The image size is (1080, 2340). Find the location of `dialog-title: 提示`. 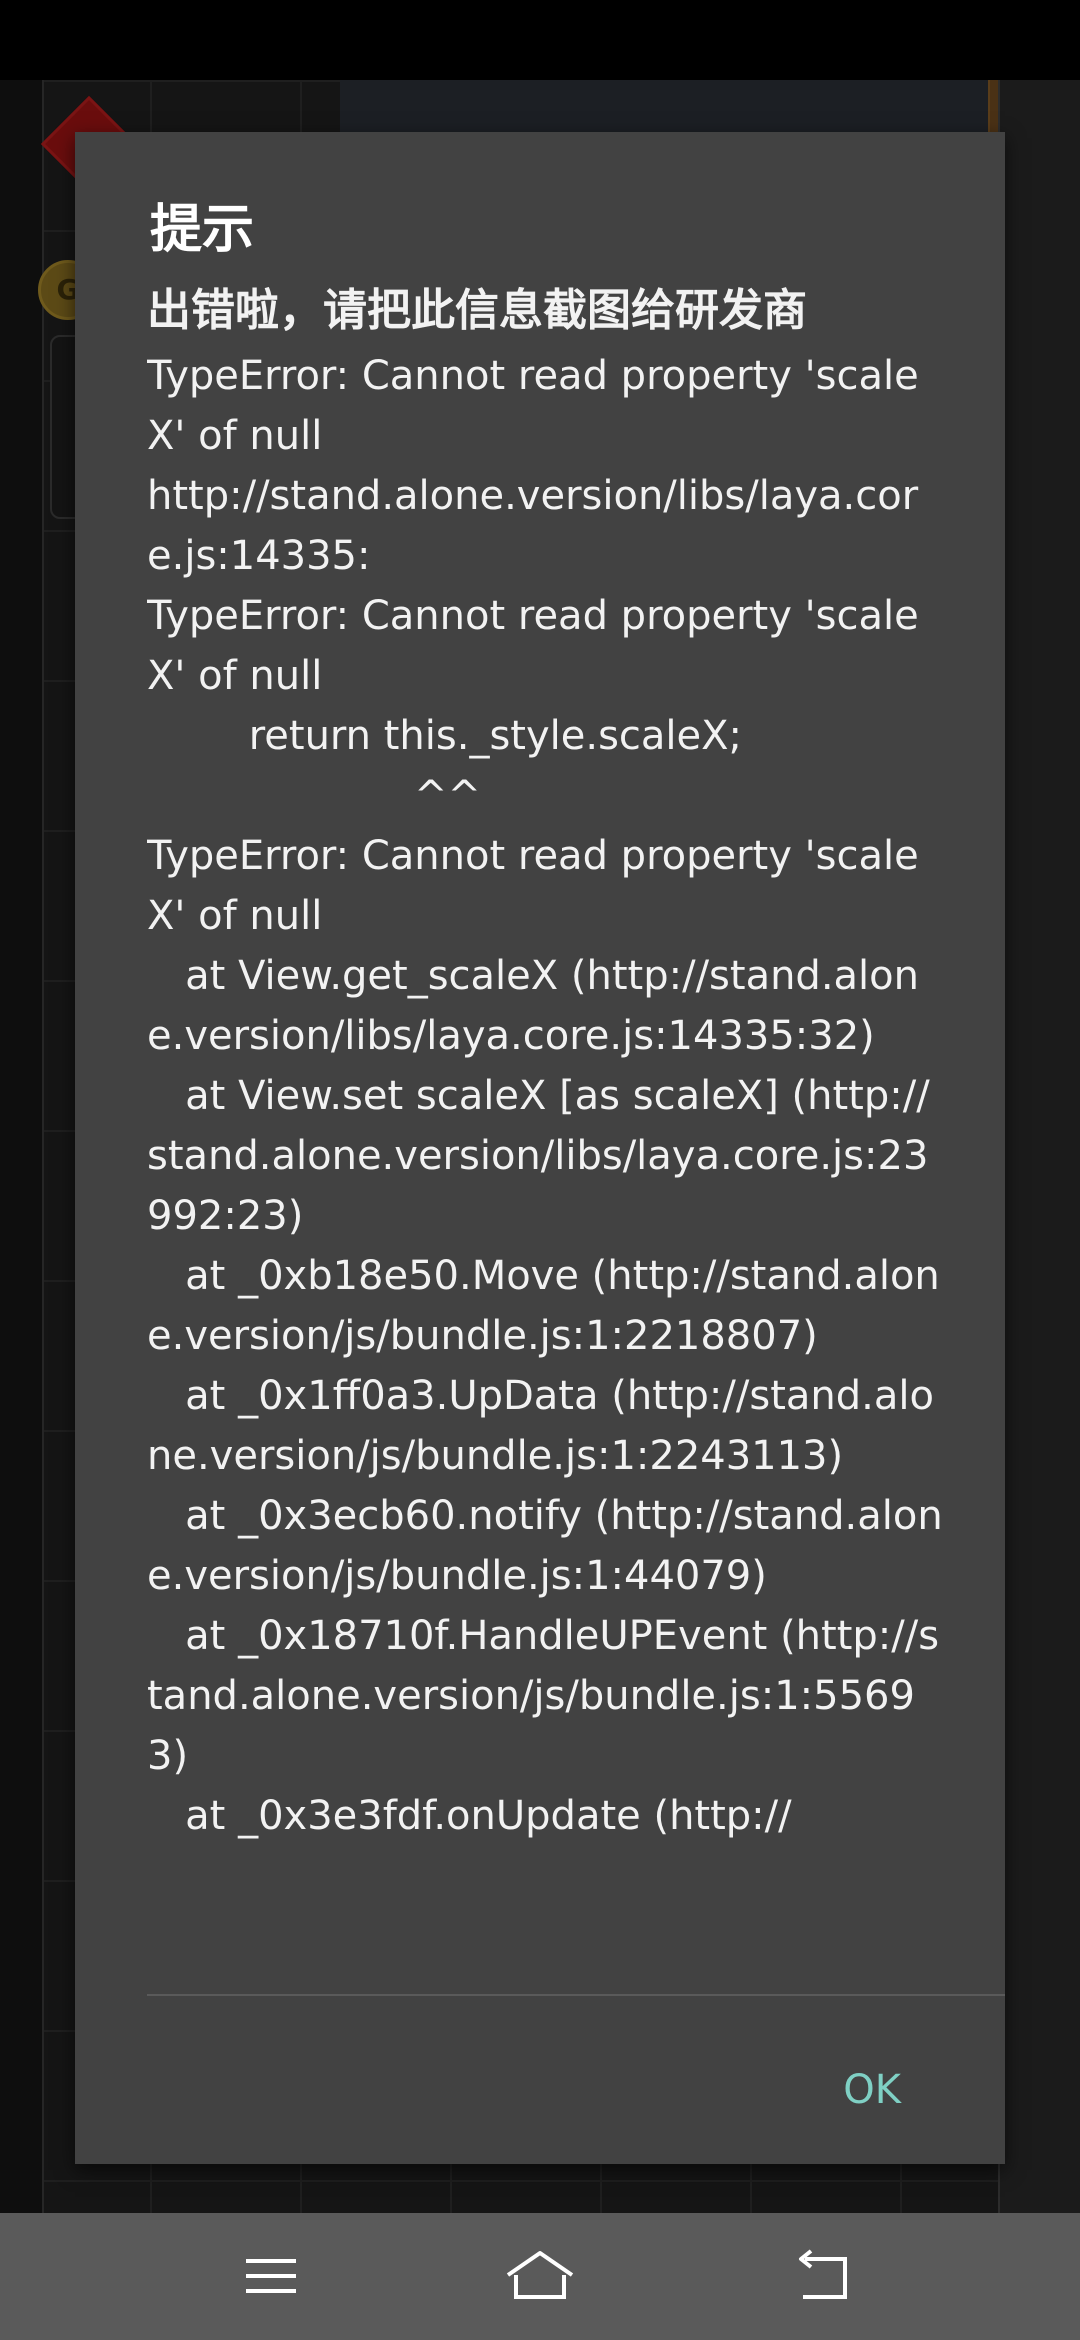

dialog-title: 提示 is located at coordinates (202, 229).